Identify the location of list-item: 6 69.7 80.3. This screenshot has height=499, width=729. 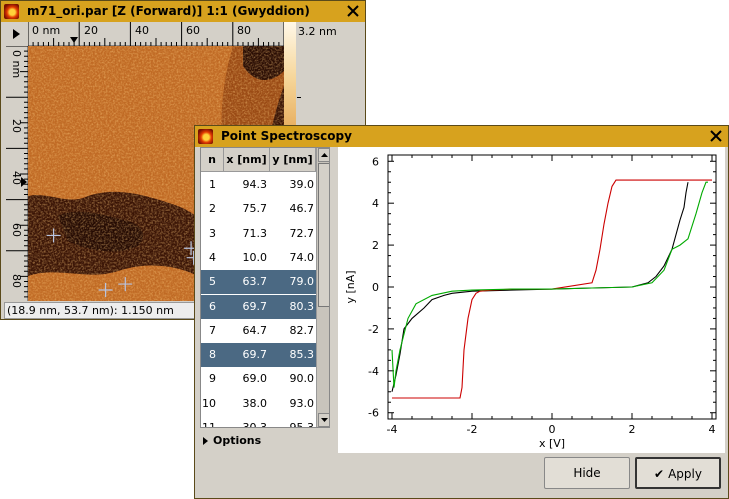
(258, 306).